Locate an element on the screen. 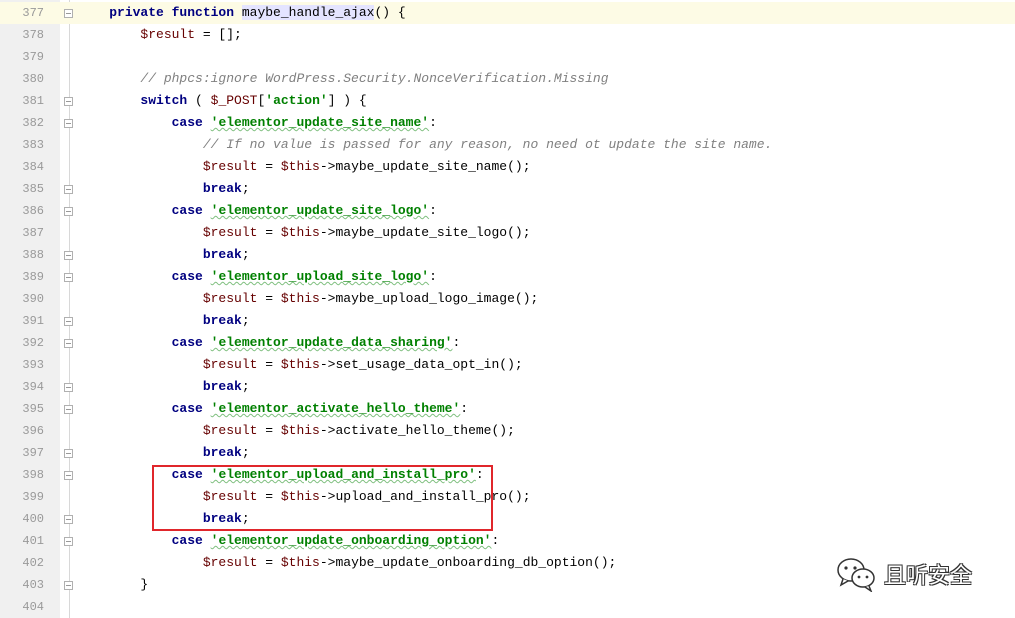  line-number: 401 is located at coordinates (33, 541).